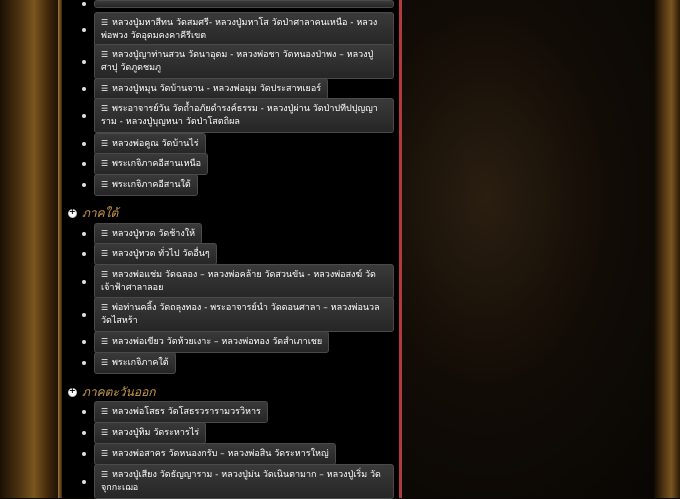  Describe the element at coordinates (151, 185) in the screenshot. I see `menu-button-label: พระเกจิภาคอีสานใต้` at that location.